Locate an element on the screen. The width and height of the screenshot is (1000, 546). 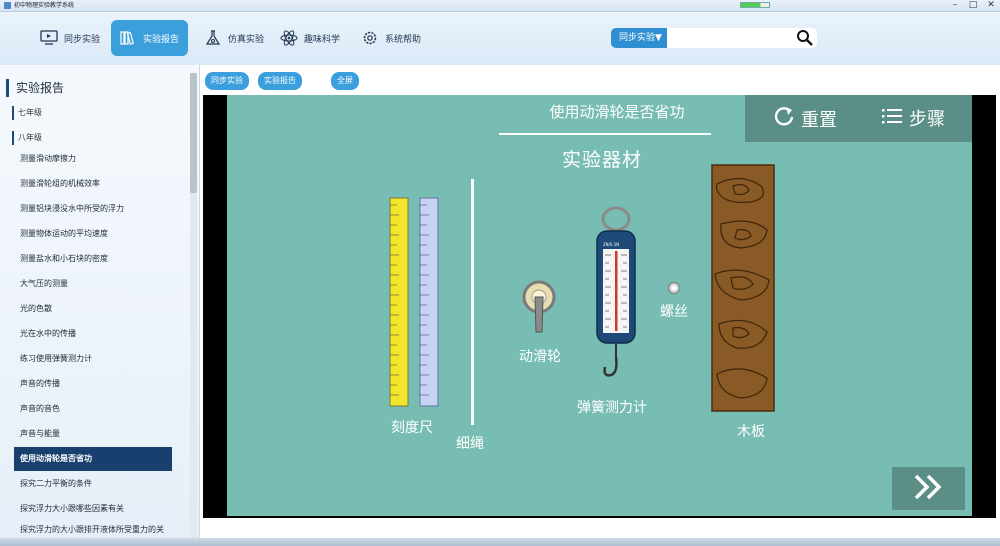
minimize-icon: – is located at coordinates (955, 5).